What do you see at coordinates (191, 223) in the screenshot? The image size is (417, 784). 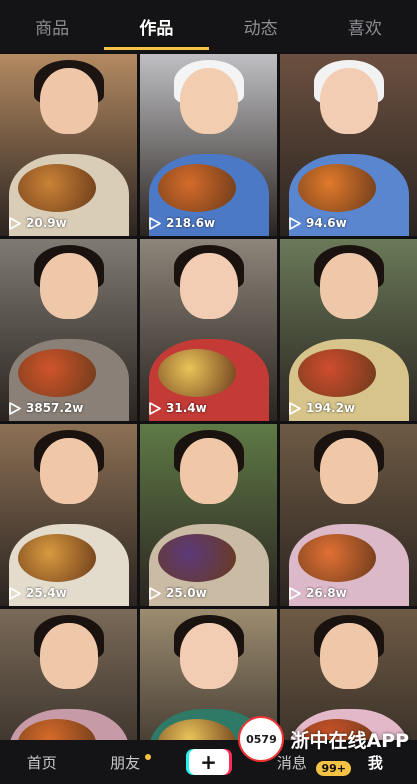 I see `view-count-label: 218.6w` at bounding box center [191, 223].